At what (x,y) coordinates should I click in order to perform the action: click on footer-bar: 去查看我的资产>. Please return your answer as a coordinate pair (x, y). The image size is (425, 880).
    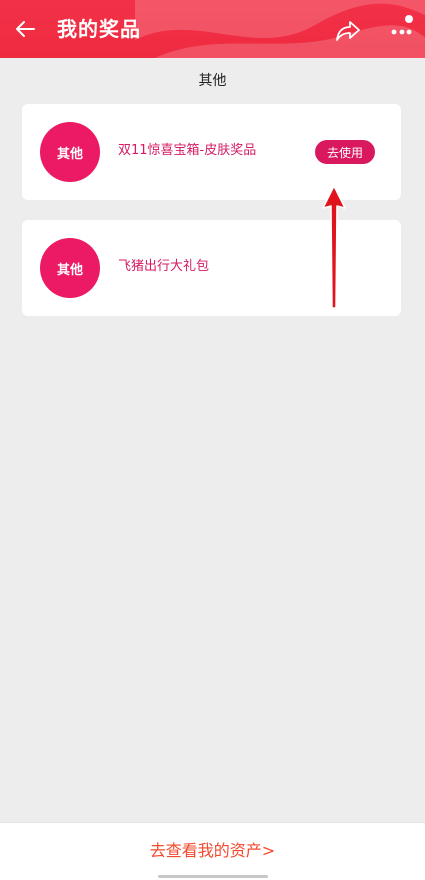
    Looking at the image, I should click on (212, 851).